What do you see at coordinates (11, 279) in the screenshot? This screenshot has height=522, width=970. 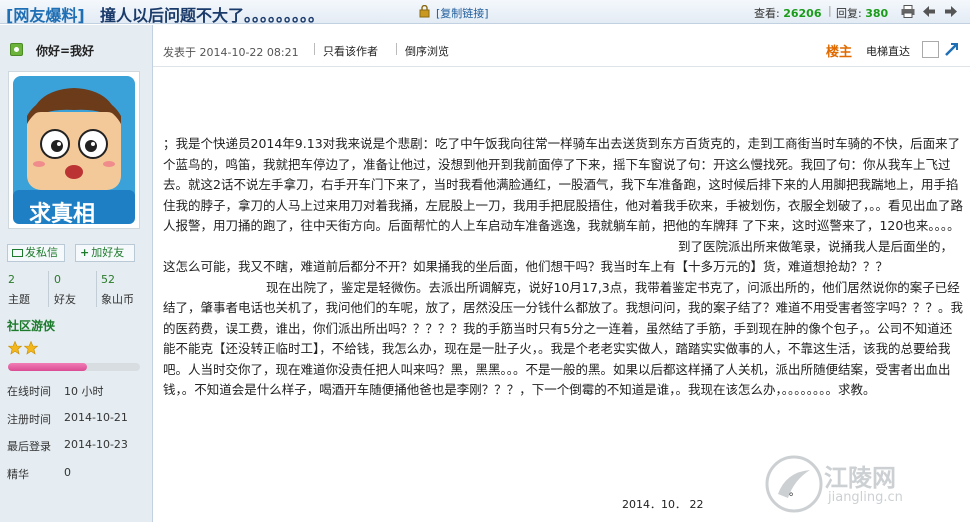 I see `stat-topics-count: 2` at bounding box center [11, 279].